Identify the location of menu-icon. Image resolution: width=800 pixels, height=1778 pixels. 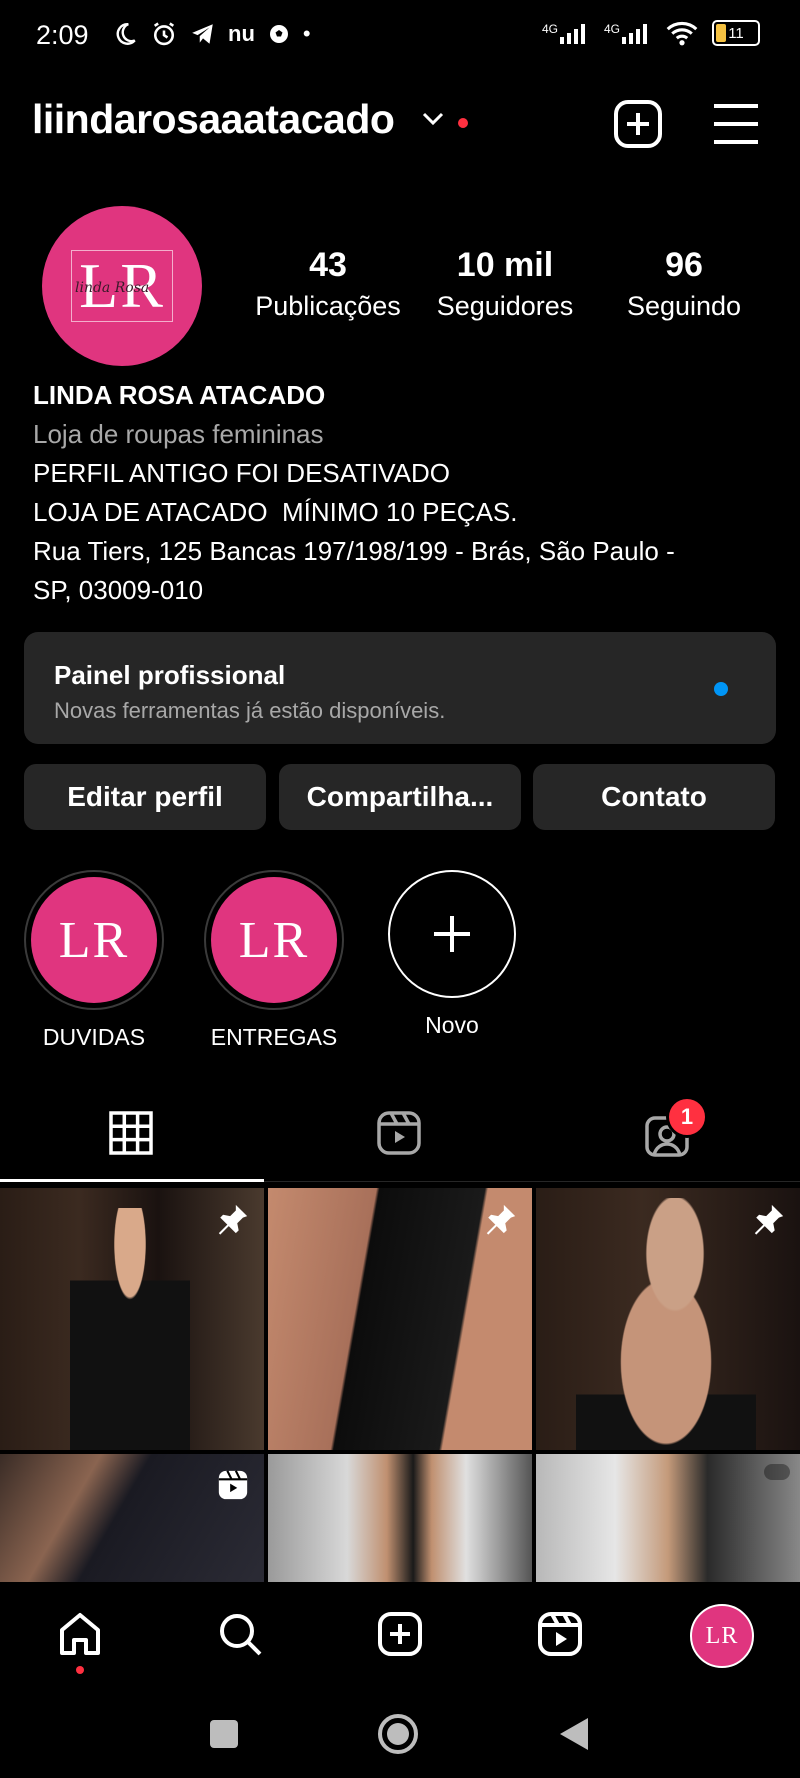
(736, 124).